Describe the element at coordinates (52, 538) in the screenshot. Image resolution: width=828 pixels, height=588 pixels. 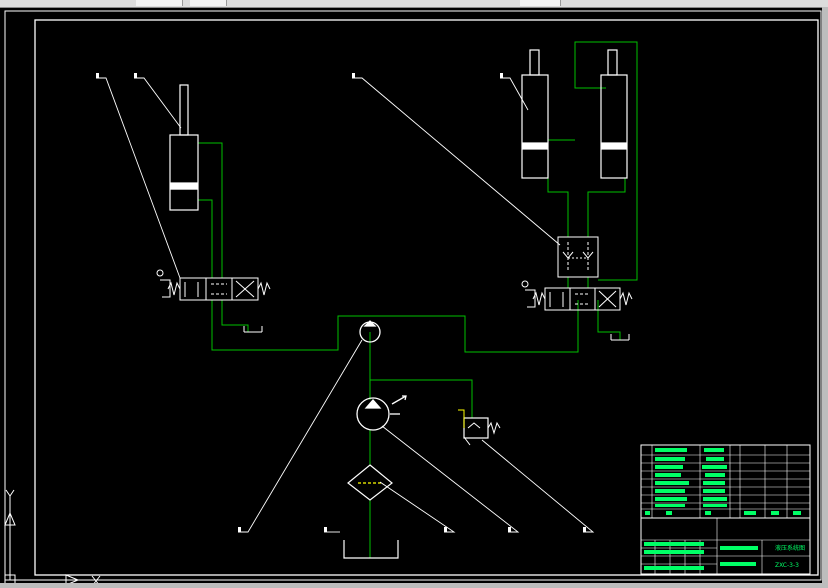
I see `ucs-icon` at that location.